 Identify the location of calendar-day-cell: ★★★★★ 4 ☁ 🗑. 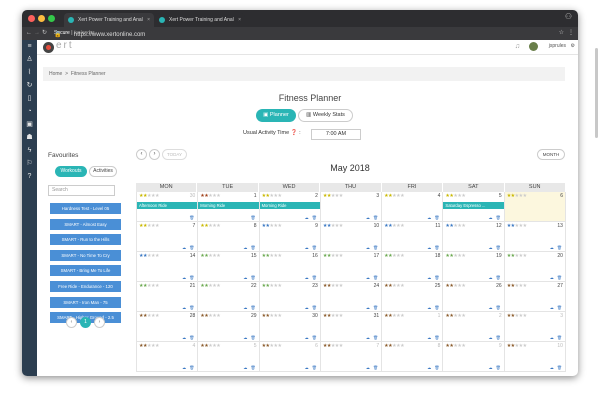
(413, 207).